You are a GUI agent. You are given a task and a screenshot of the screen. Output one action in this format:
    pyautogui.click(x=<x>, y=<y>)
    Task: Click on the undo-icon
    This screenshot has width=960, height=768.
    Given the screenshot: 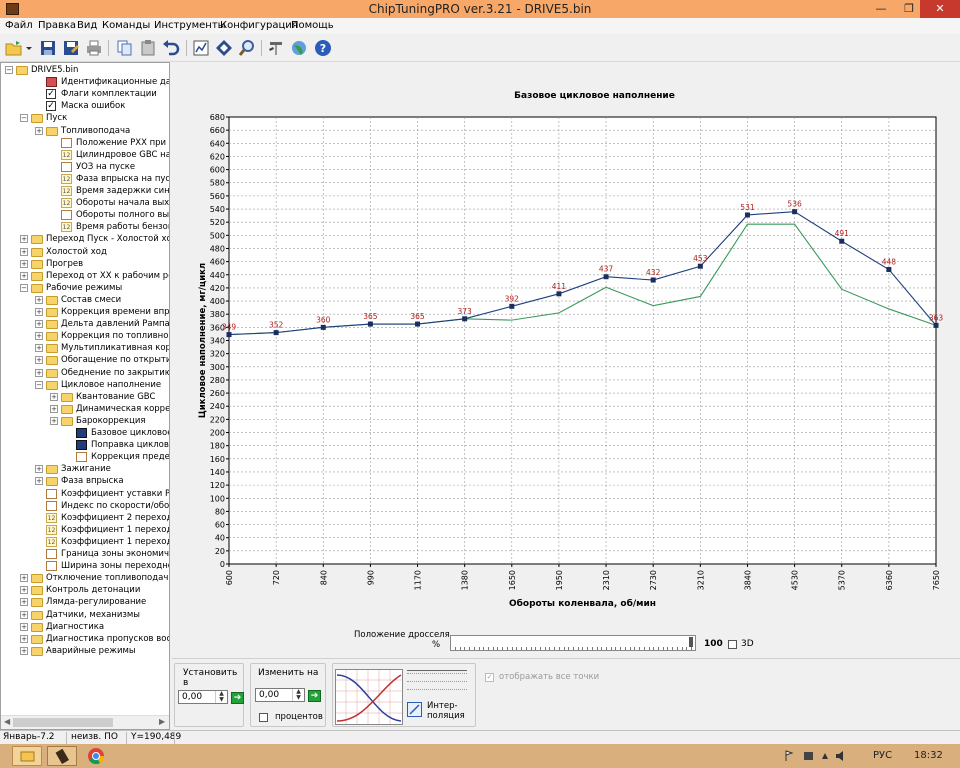 What is the action you would take?
    pyautogui.click(x=171, y=48)
    